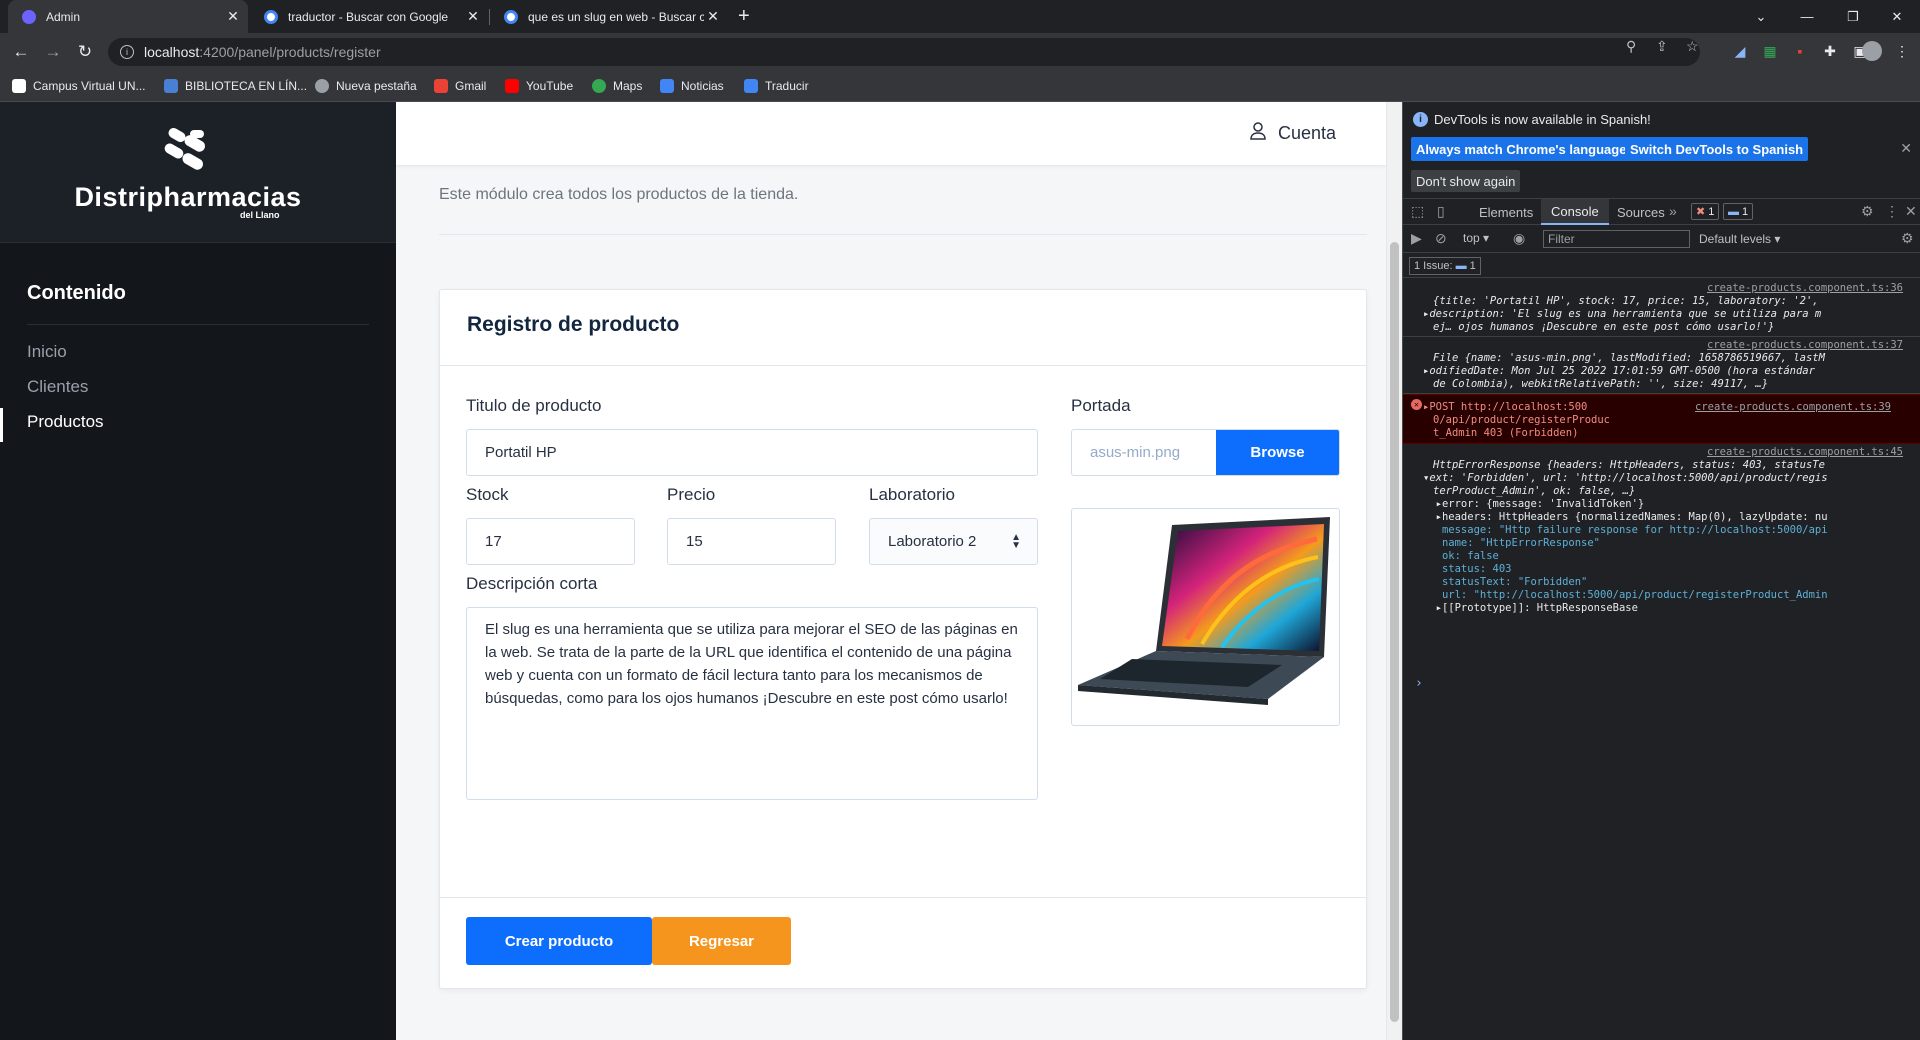 The image size is (1920, 1040). What do you see at coordinates (1293, 133) in the screenshot?
I see `account-menu: Cuenta` at bounding box center [1293, 133].